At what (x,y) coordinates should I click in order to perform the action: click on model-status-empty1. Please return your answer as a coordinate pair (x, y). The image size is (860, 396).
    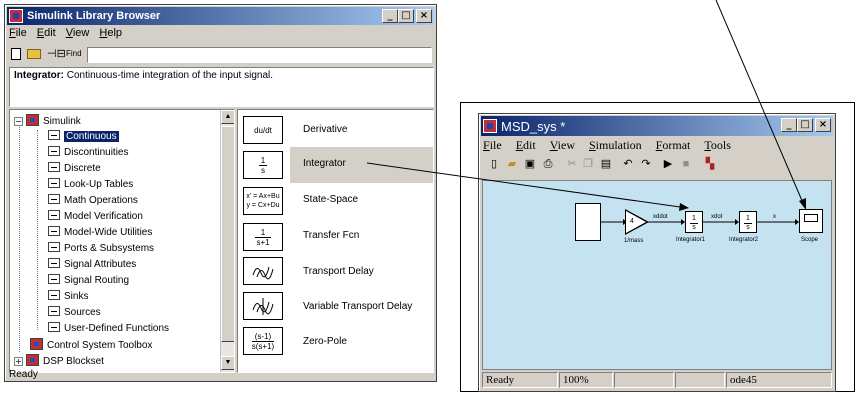
    Looking at the image, I should click on (644, 380).